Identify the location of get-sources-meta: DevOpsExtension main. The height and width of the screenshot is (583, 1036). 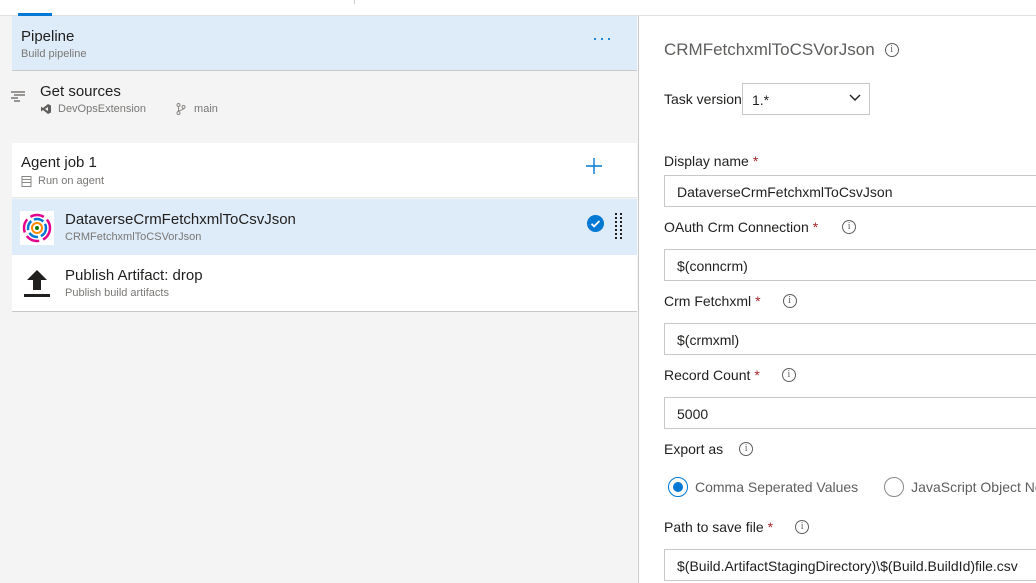
(129, 109).